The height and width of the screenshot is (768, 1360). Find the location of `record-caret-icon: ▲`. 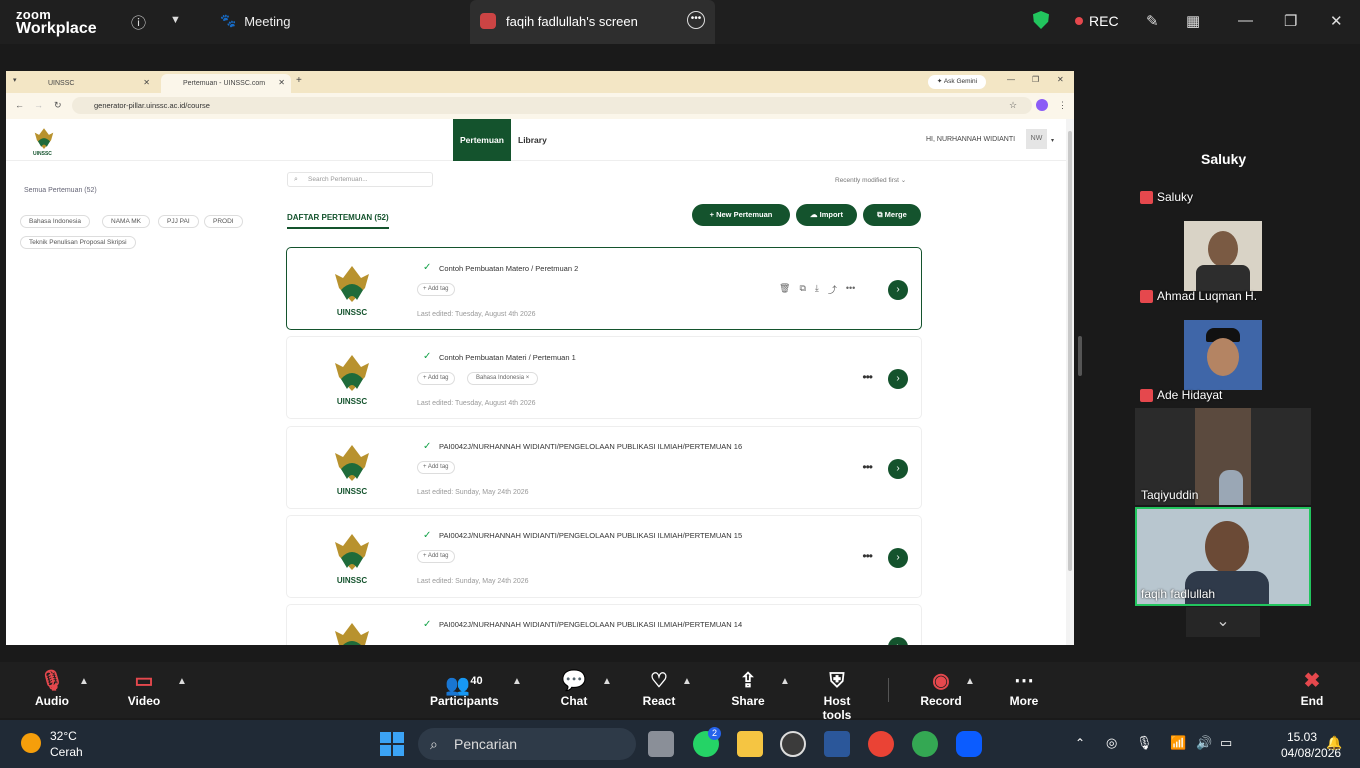

record-caret-icon: ▲ is located at coordinates (970, 681).